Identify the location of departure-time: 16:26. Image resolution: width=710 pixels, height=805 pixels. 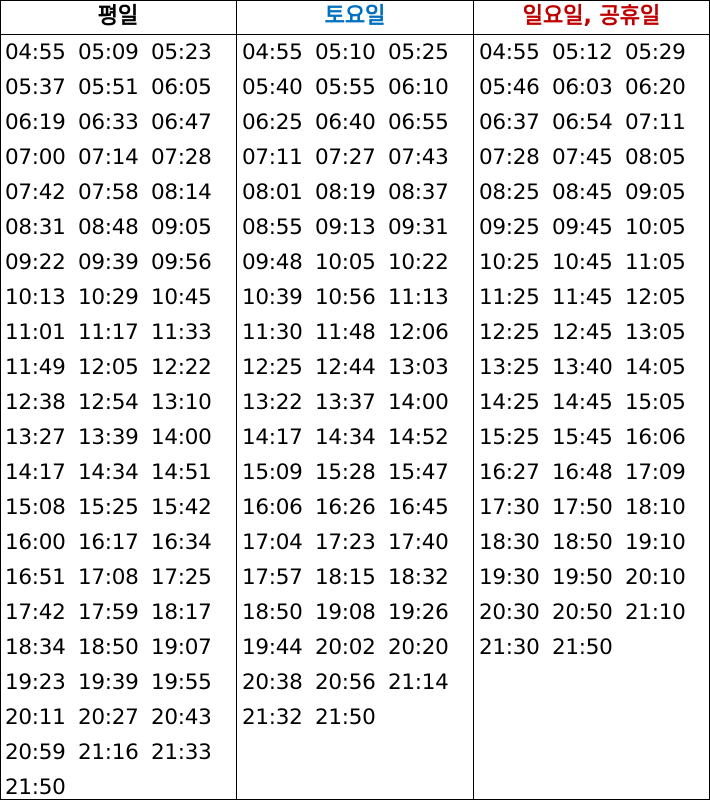
(345, 507).